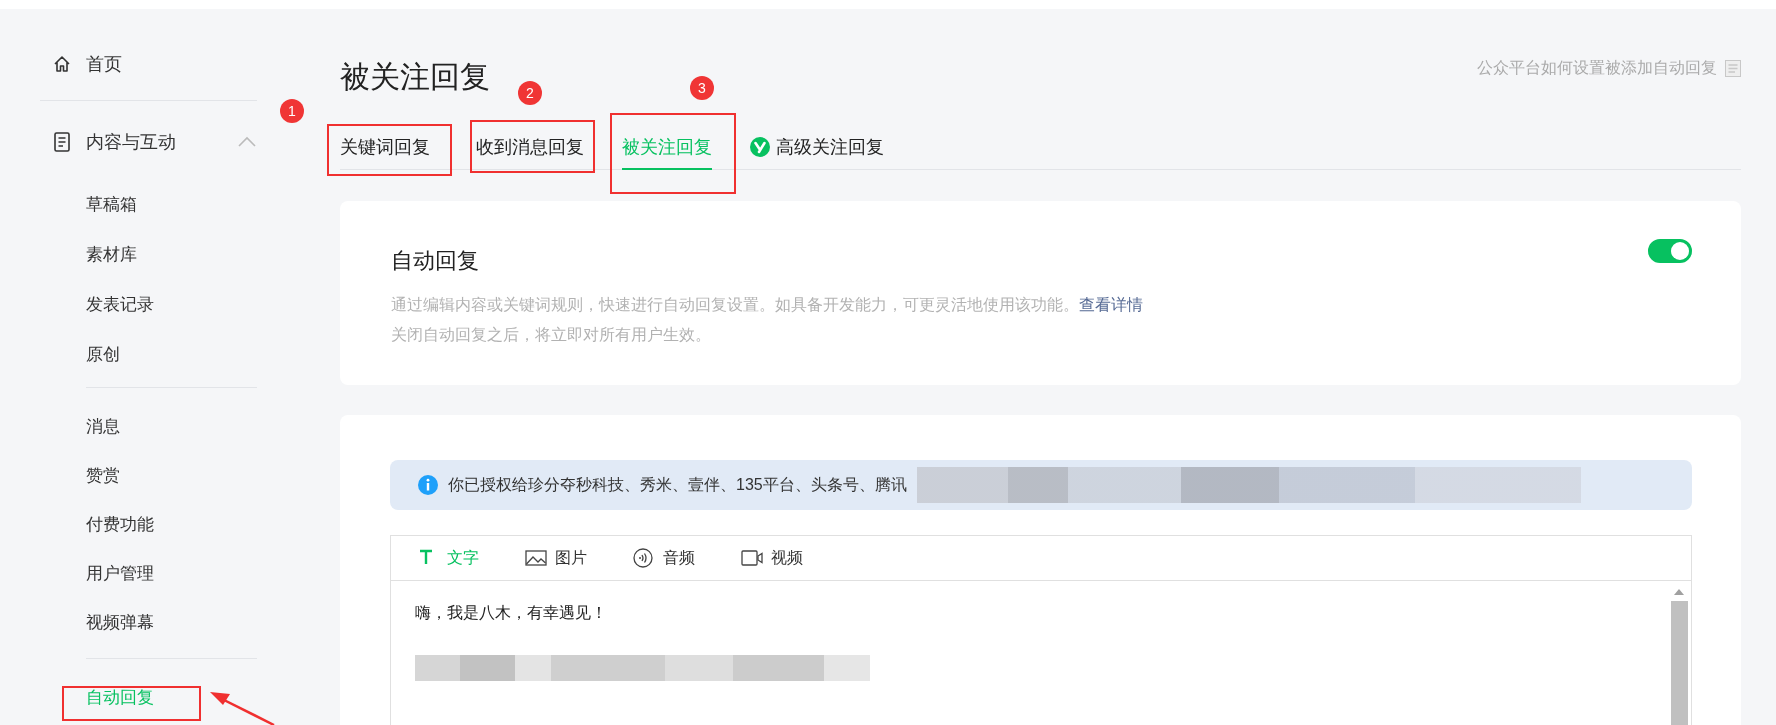 The height and width of the screenshot is (725, 1776). Describe the element at coordinates (111, 254) in the screenshot. I see `sidebar-item: 素材库` at that location.